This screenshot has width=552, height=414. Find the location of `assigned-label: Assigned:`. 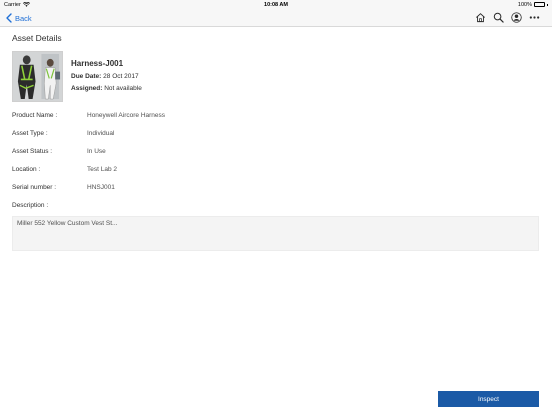

assigned-label: Assigned: is located at coordinates (87, 88).